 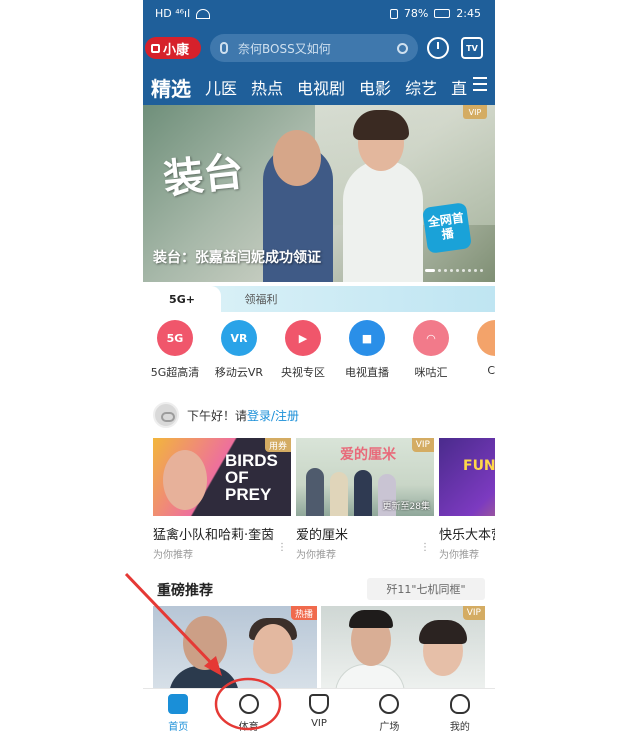 I want to click on more-icon, so click(x=486, y=338).